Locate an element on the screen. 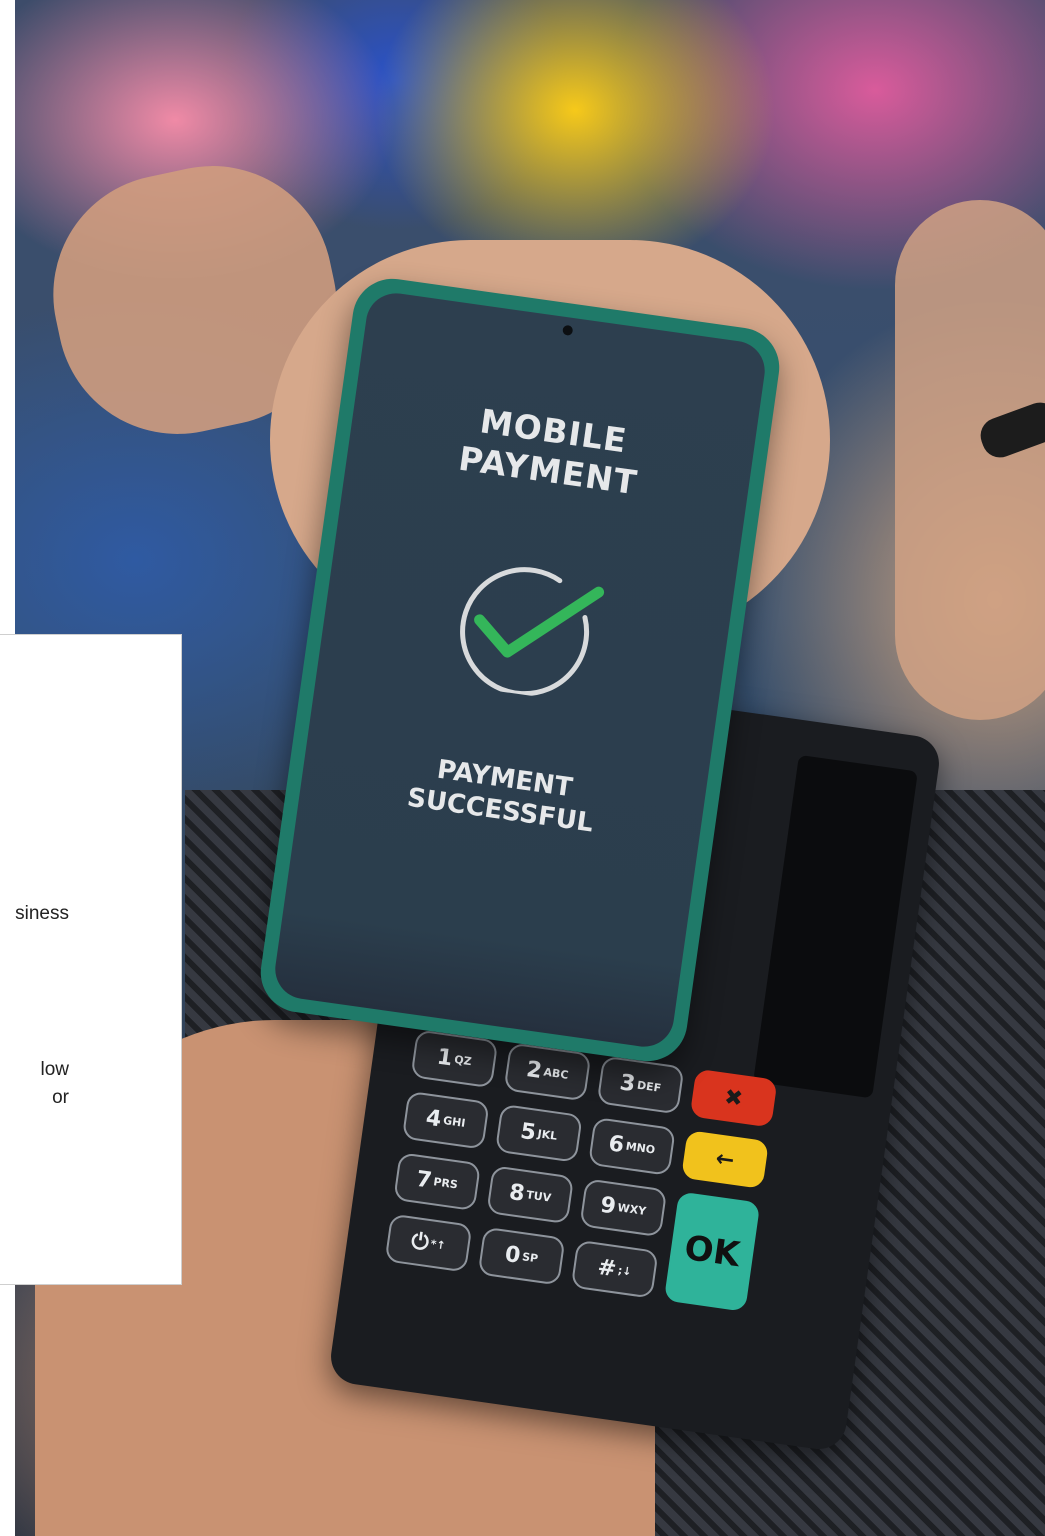 This screenshot has width=1045, height=1536. card-text-line-2: low is located at coordinates (54, 1069).